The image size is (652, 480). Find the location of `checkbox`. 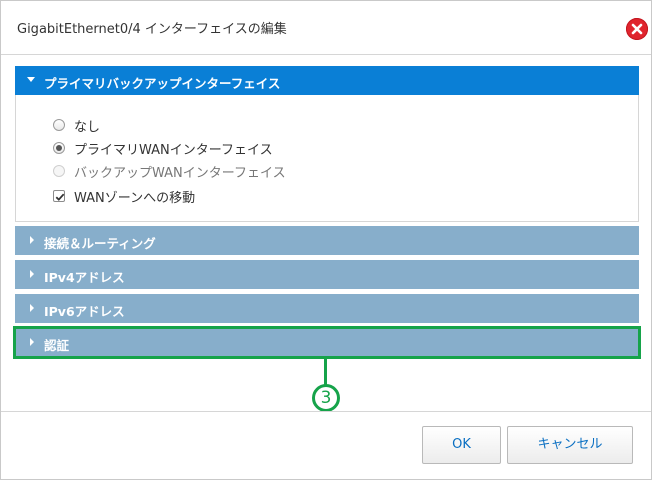

checkbox is located at coordinates (59, 196).